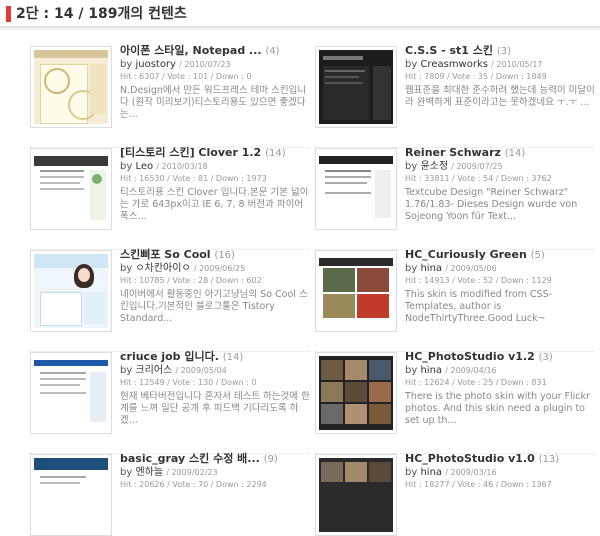 The height and width of the screenshot is (536, 600). What do you see at coordinates (300, 18) in the screenshot?
I see `section-header: 2단 : 14 / 189개의 컨텐츠` at bounding box center [300, 18].